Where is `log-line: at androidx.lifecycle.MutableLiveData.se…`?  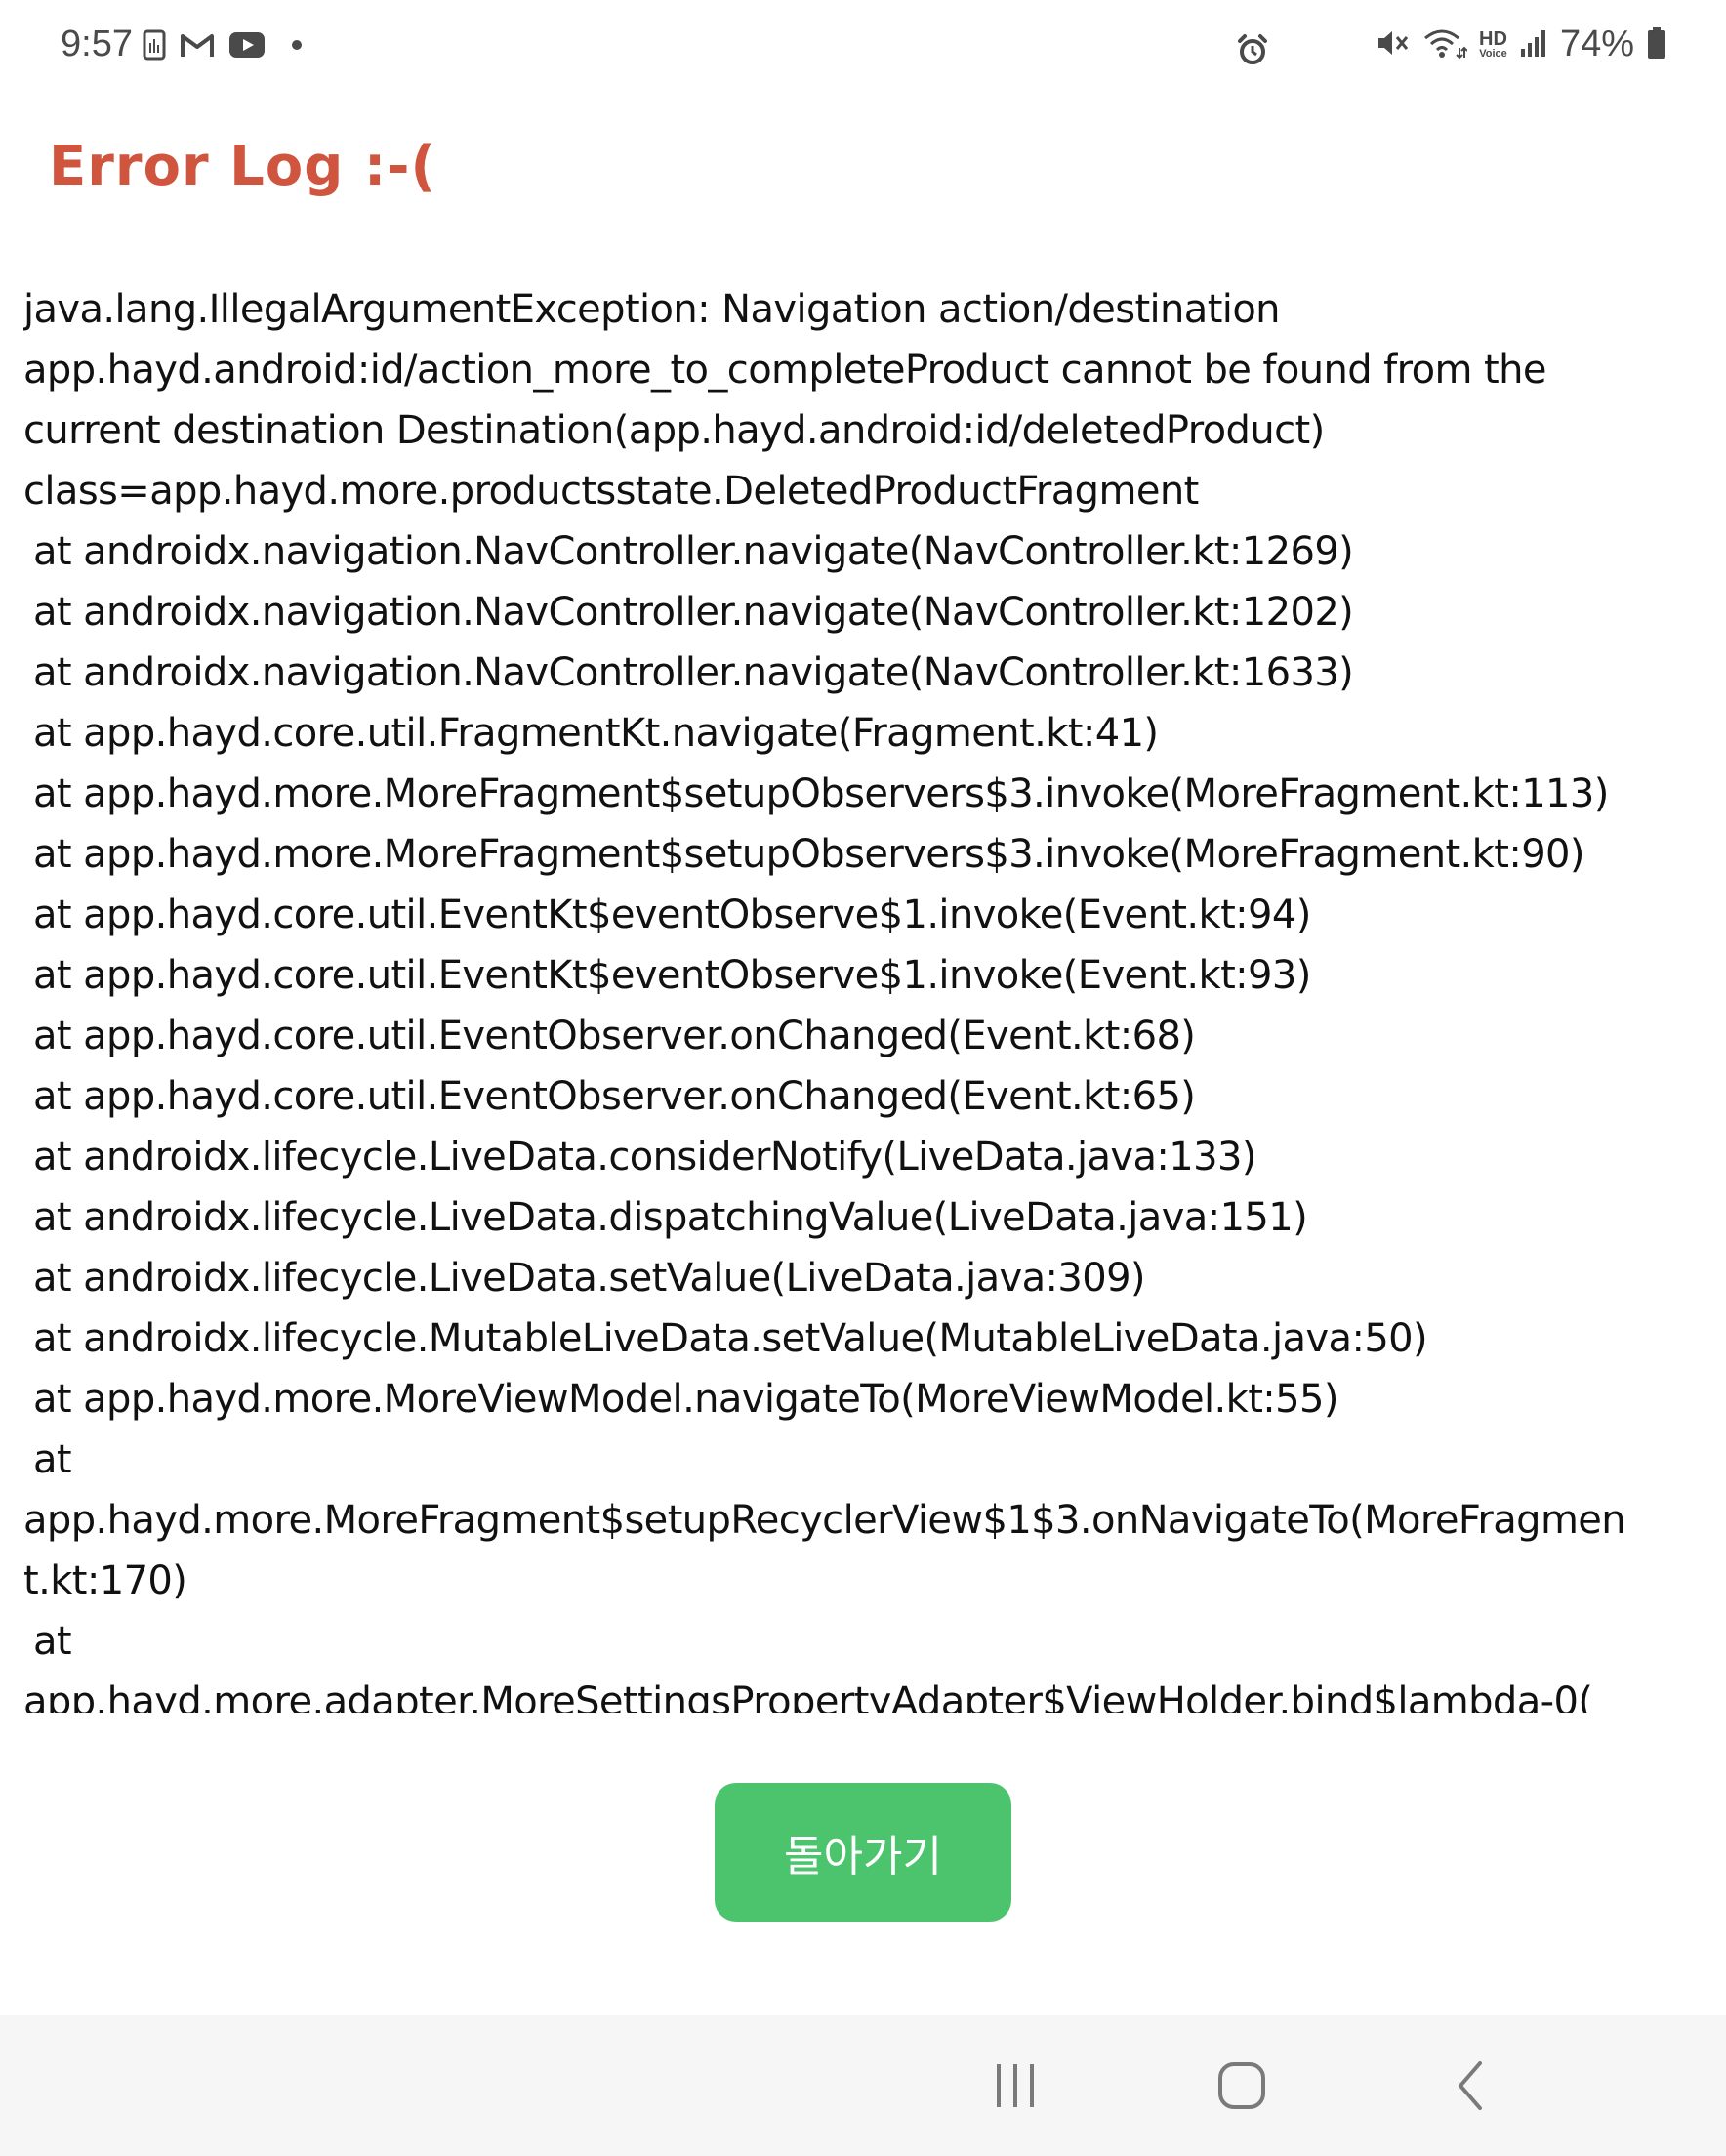
log-line: at androidx.lifecycle.MutableLiveData.se… is located at coordinates (731, 1338).